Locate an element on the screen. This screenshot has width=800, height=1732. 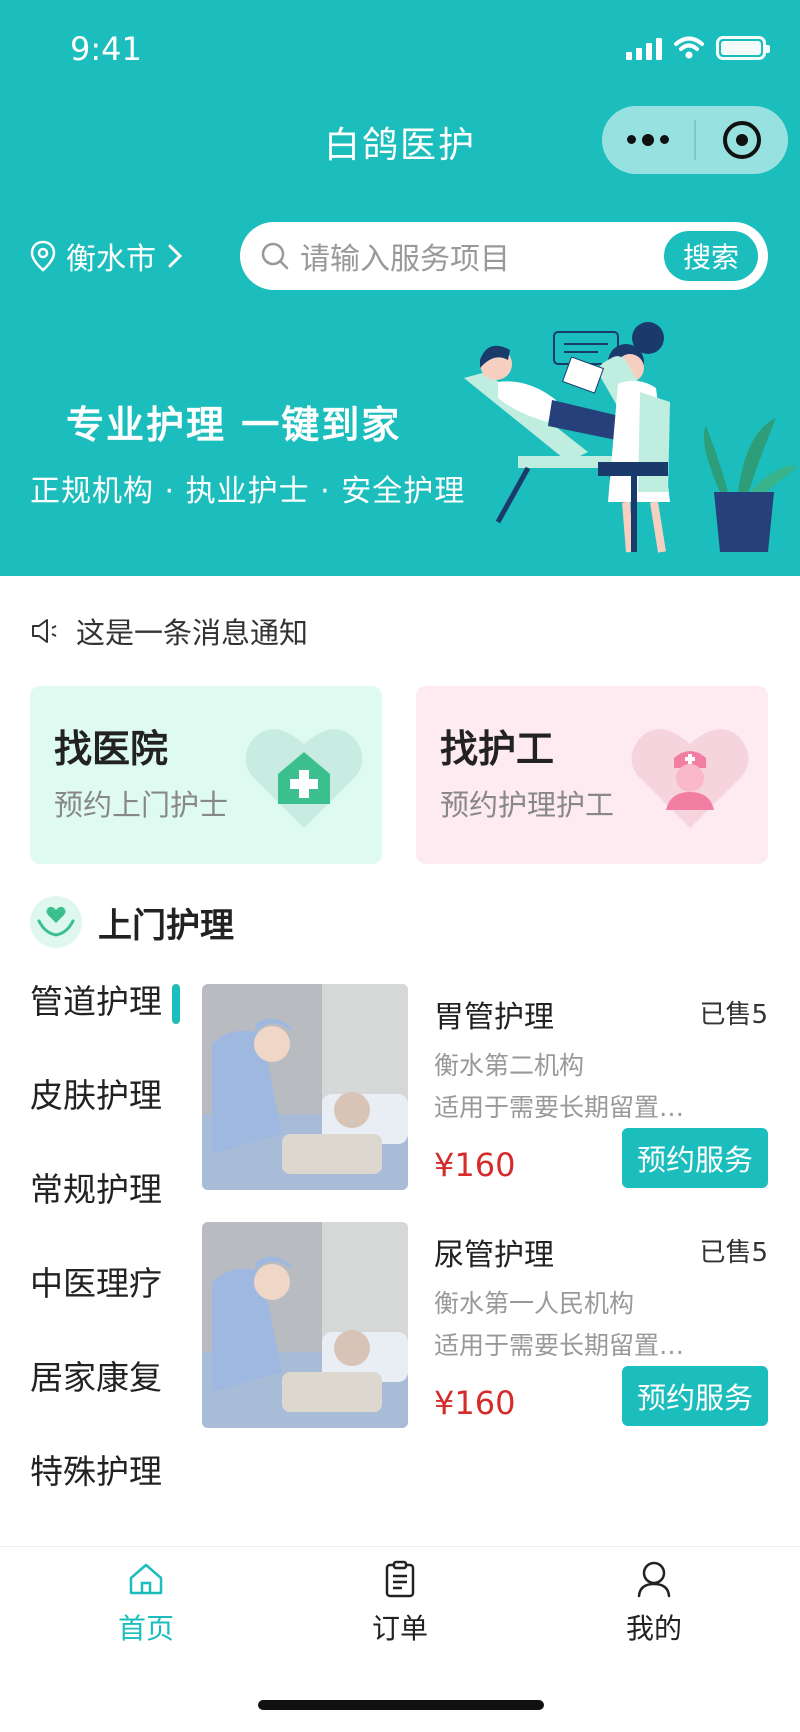
service-description: 适用于需要长期留置尿管的患者 is located at coordinates (565, 1345).